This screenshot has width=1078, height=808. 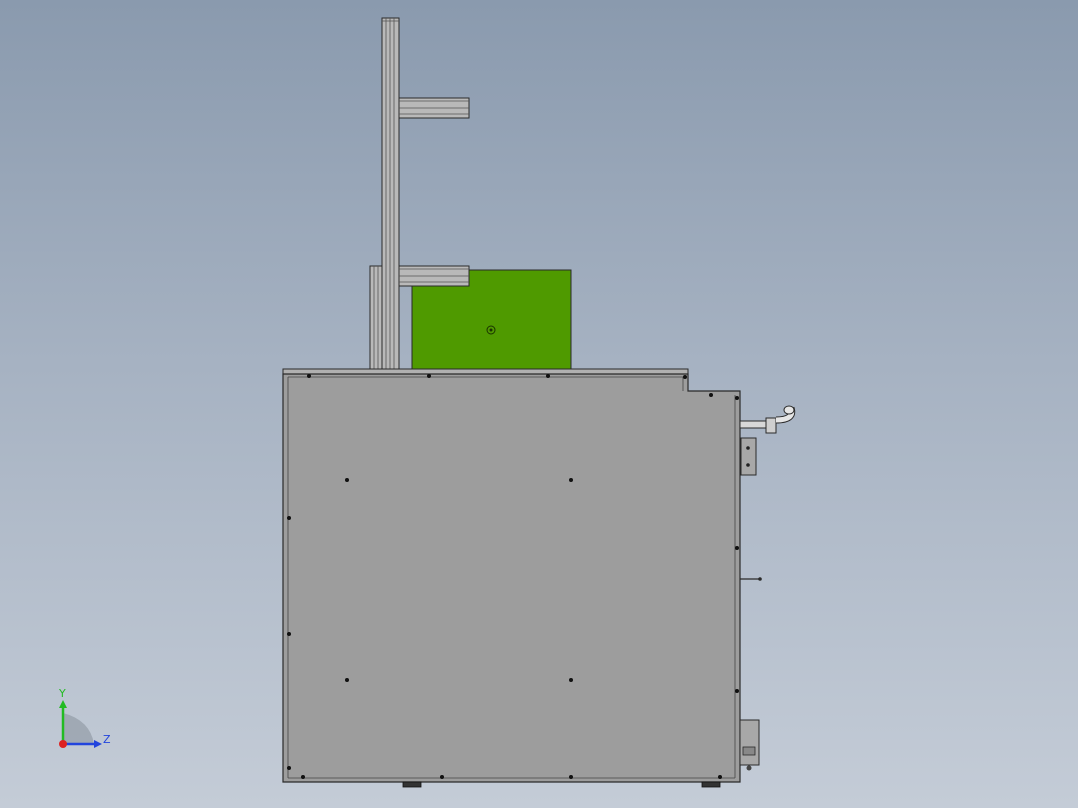 I want to click on z-axis-label: Z, so click(x=107, y=739).